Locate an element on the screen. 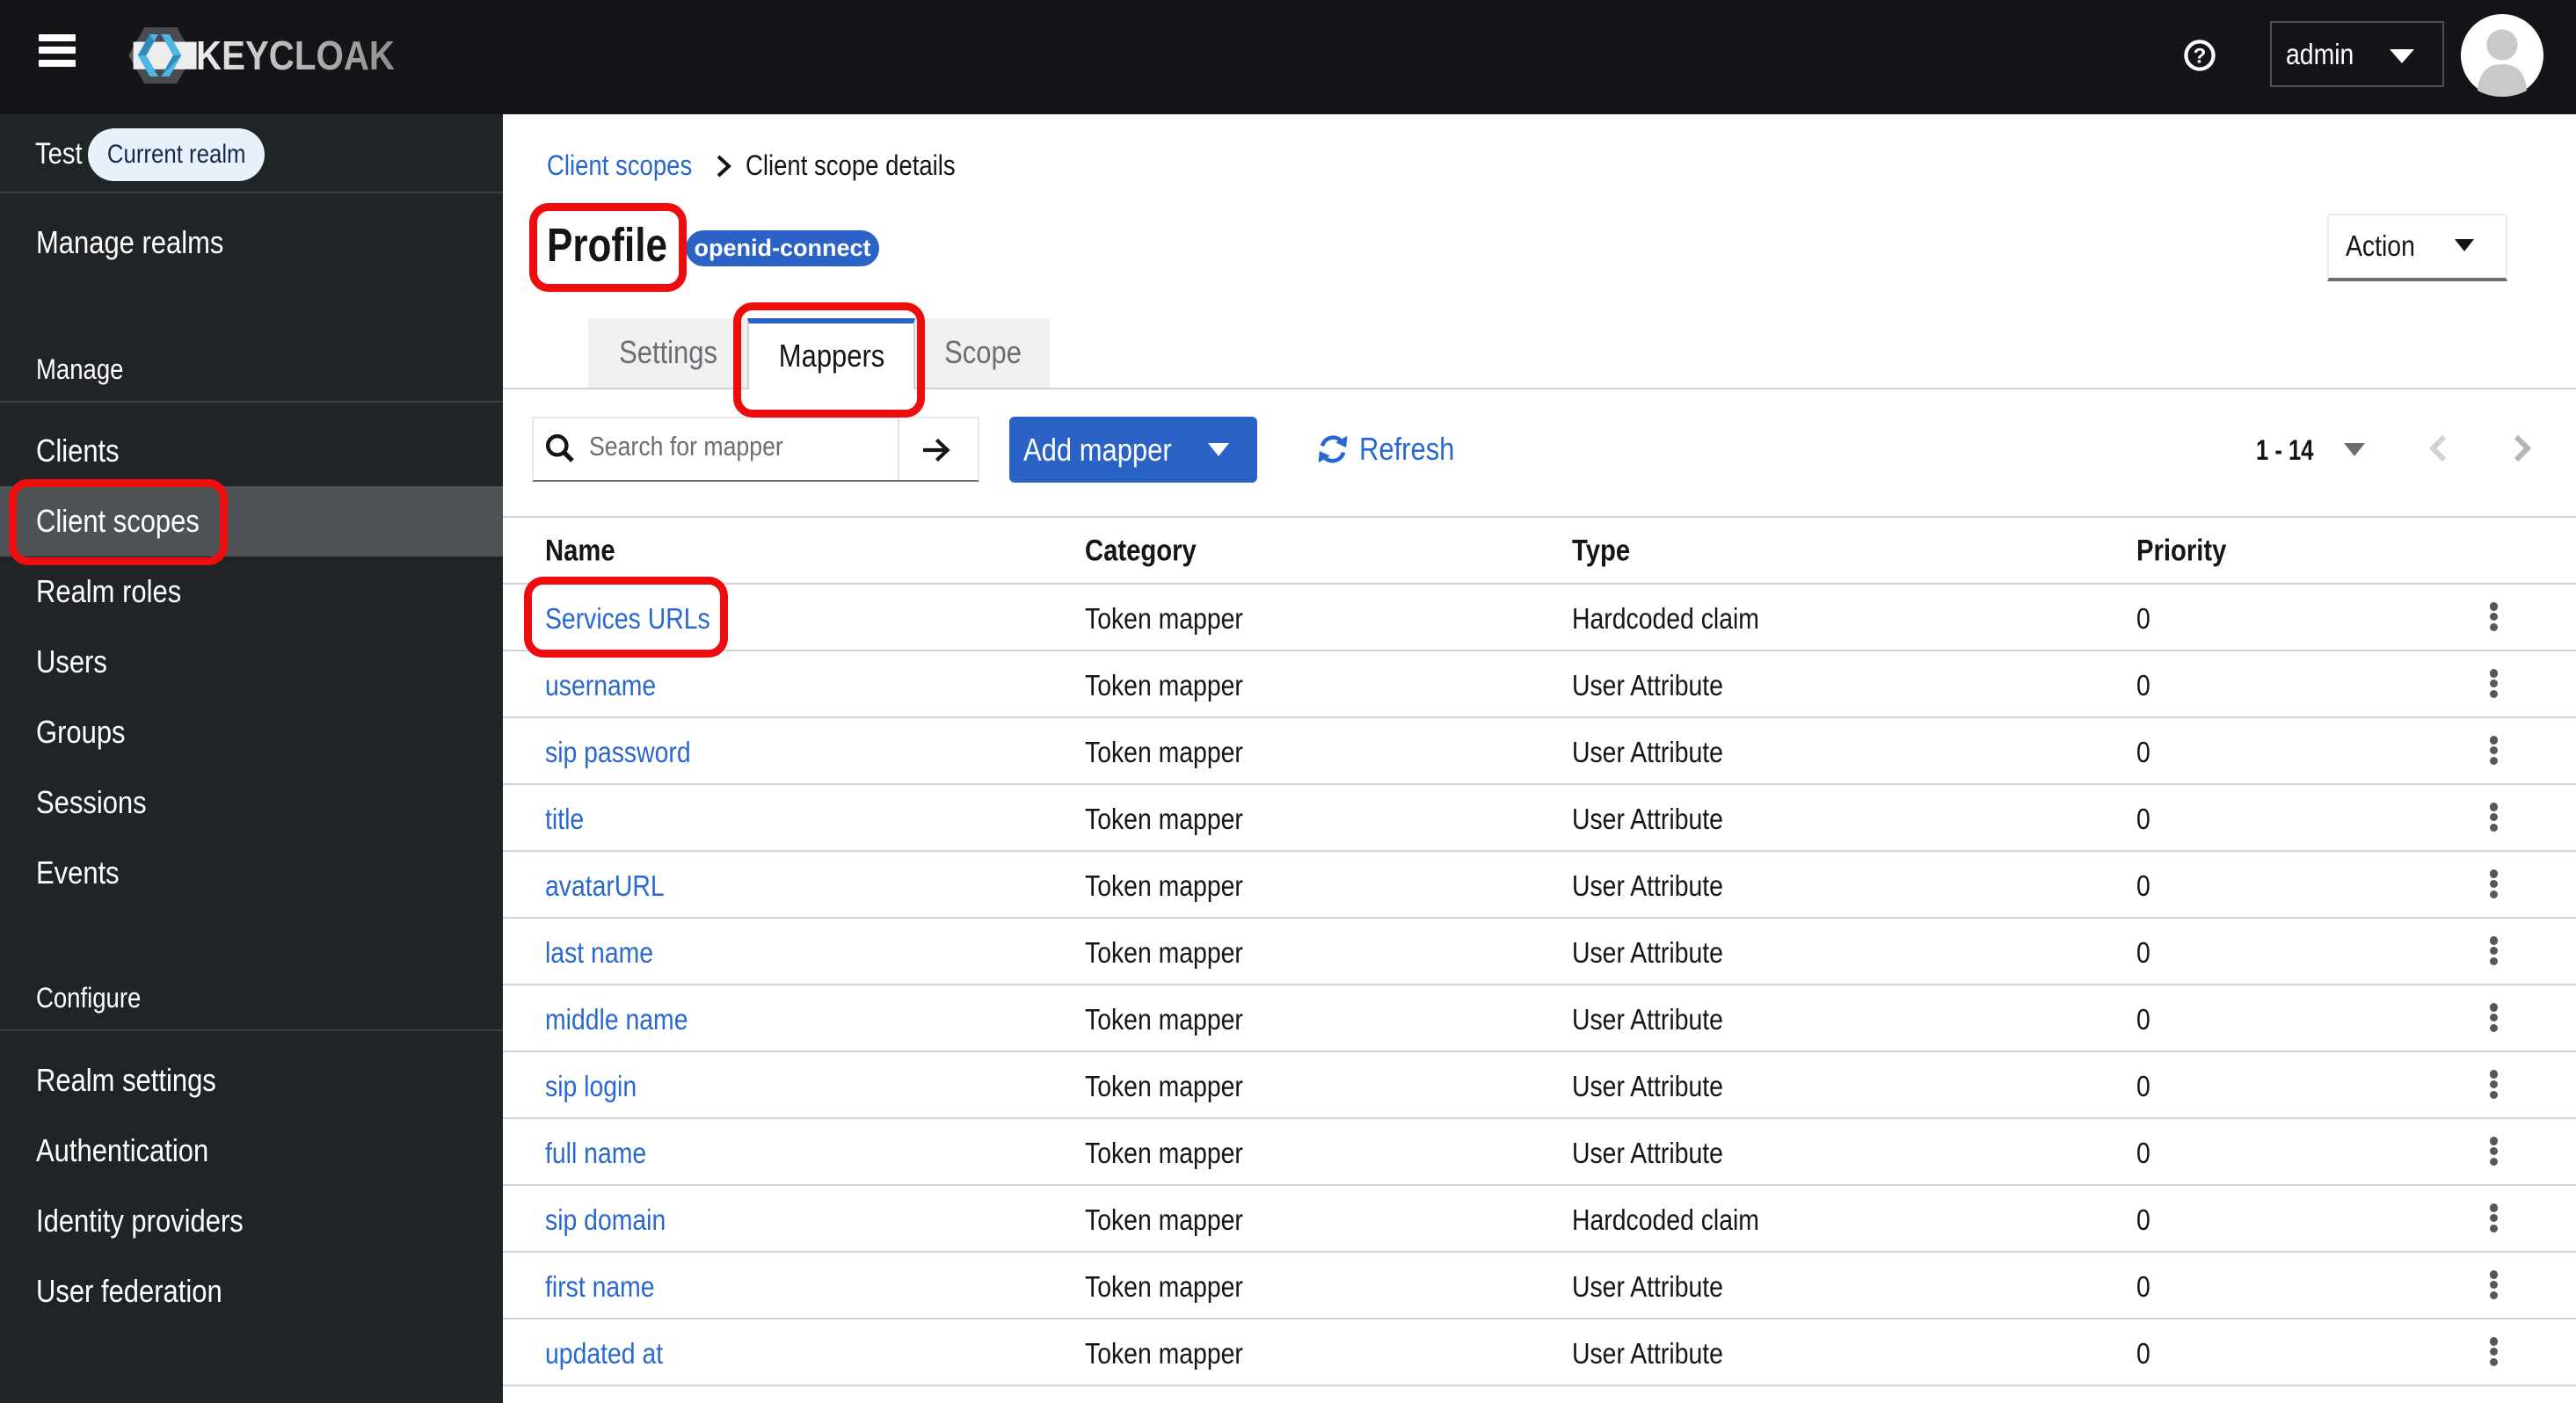  svg-text: KEYCLOAK is located at coordinates (295, 55).